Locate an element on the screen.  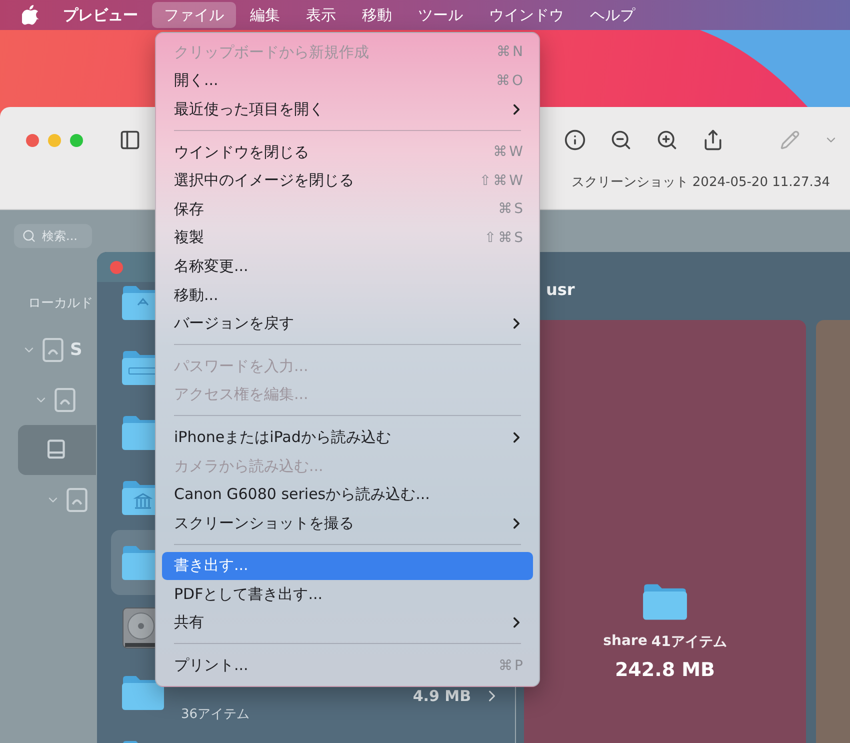
menubar-item: ヘルプ is located at coordinates (612, 15).